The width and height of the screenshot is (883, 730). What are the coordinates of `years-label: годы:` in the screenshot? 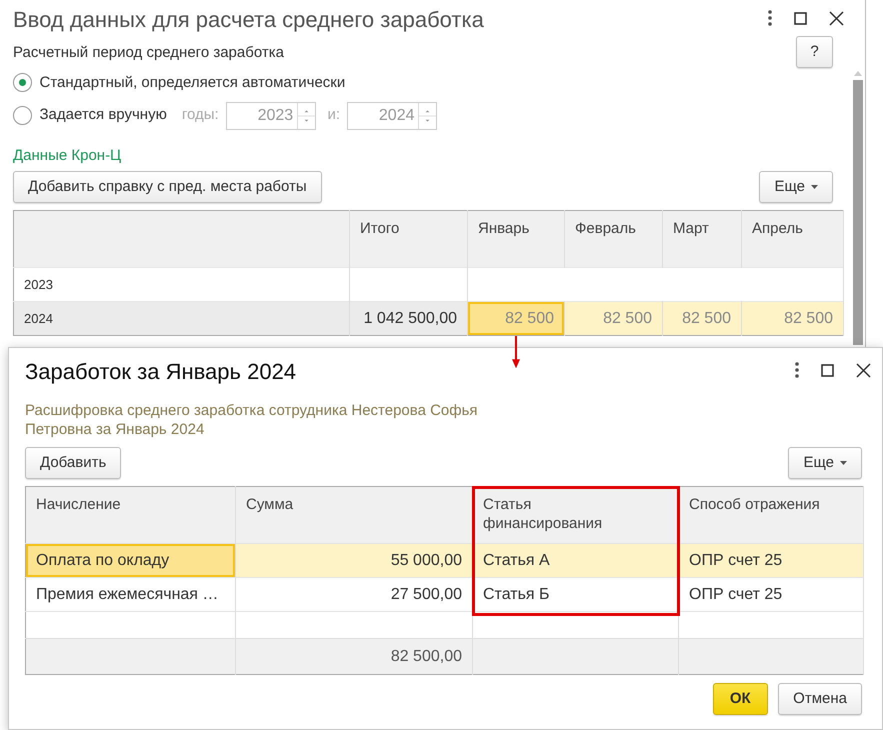 It's located at (200, 115).